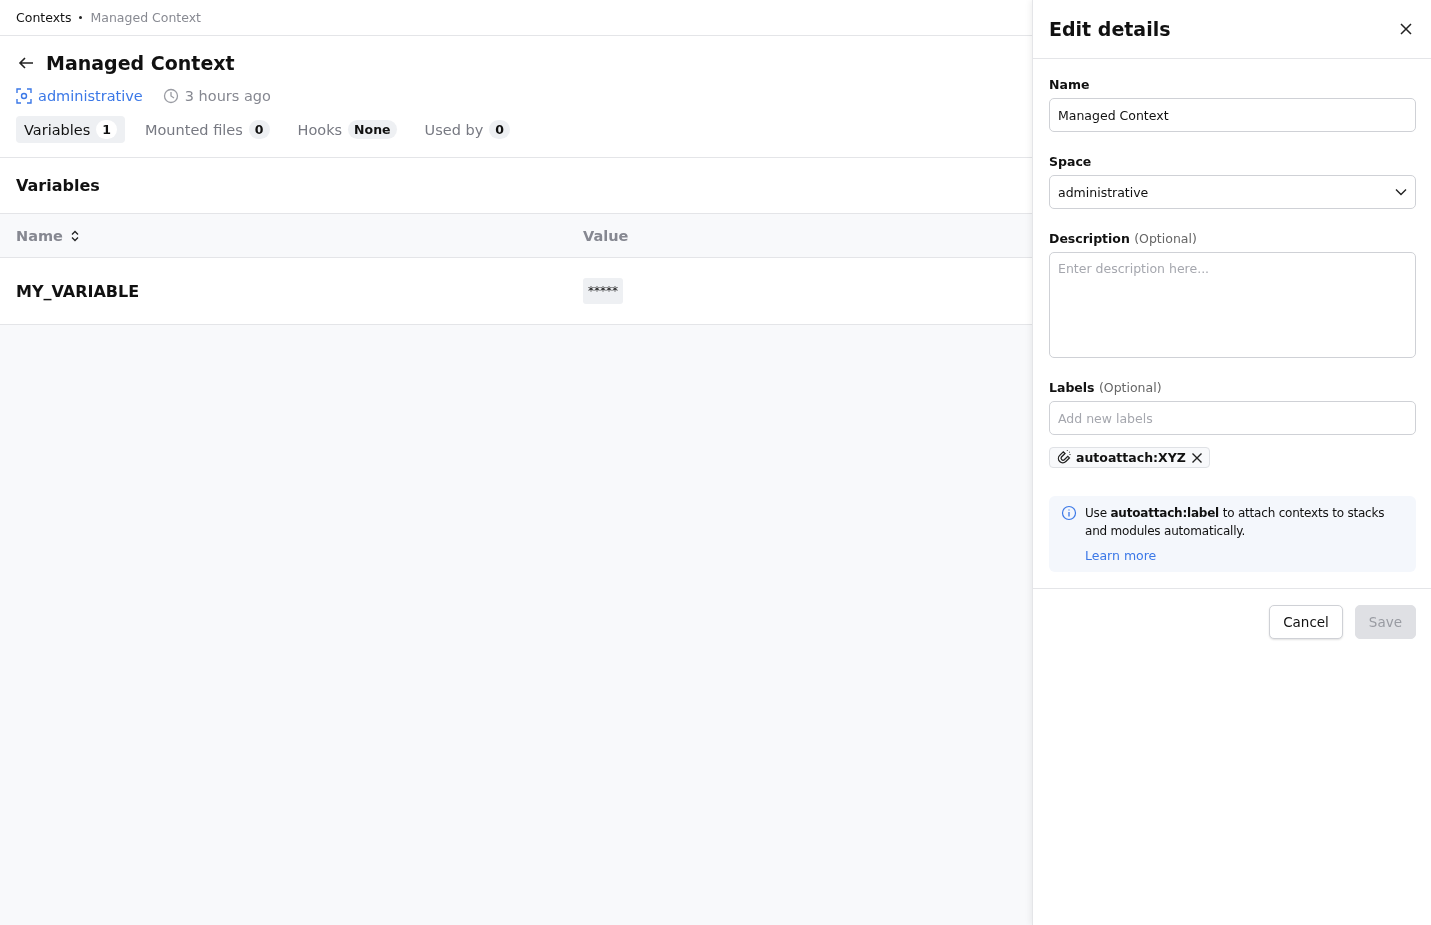  Describe the element at coordinates (78, 291) in the screenshot. I see `variable-name: MY_VARIABLE` at that location.